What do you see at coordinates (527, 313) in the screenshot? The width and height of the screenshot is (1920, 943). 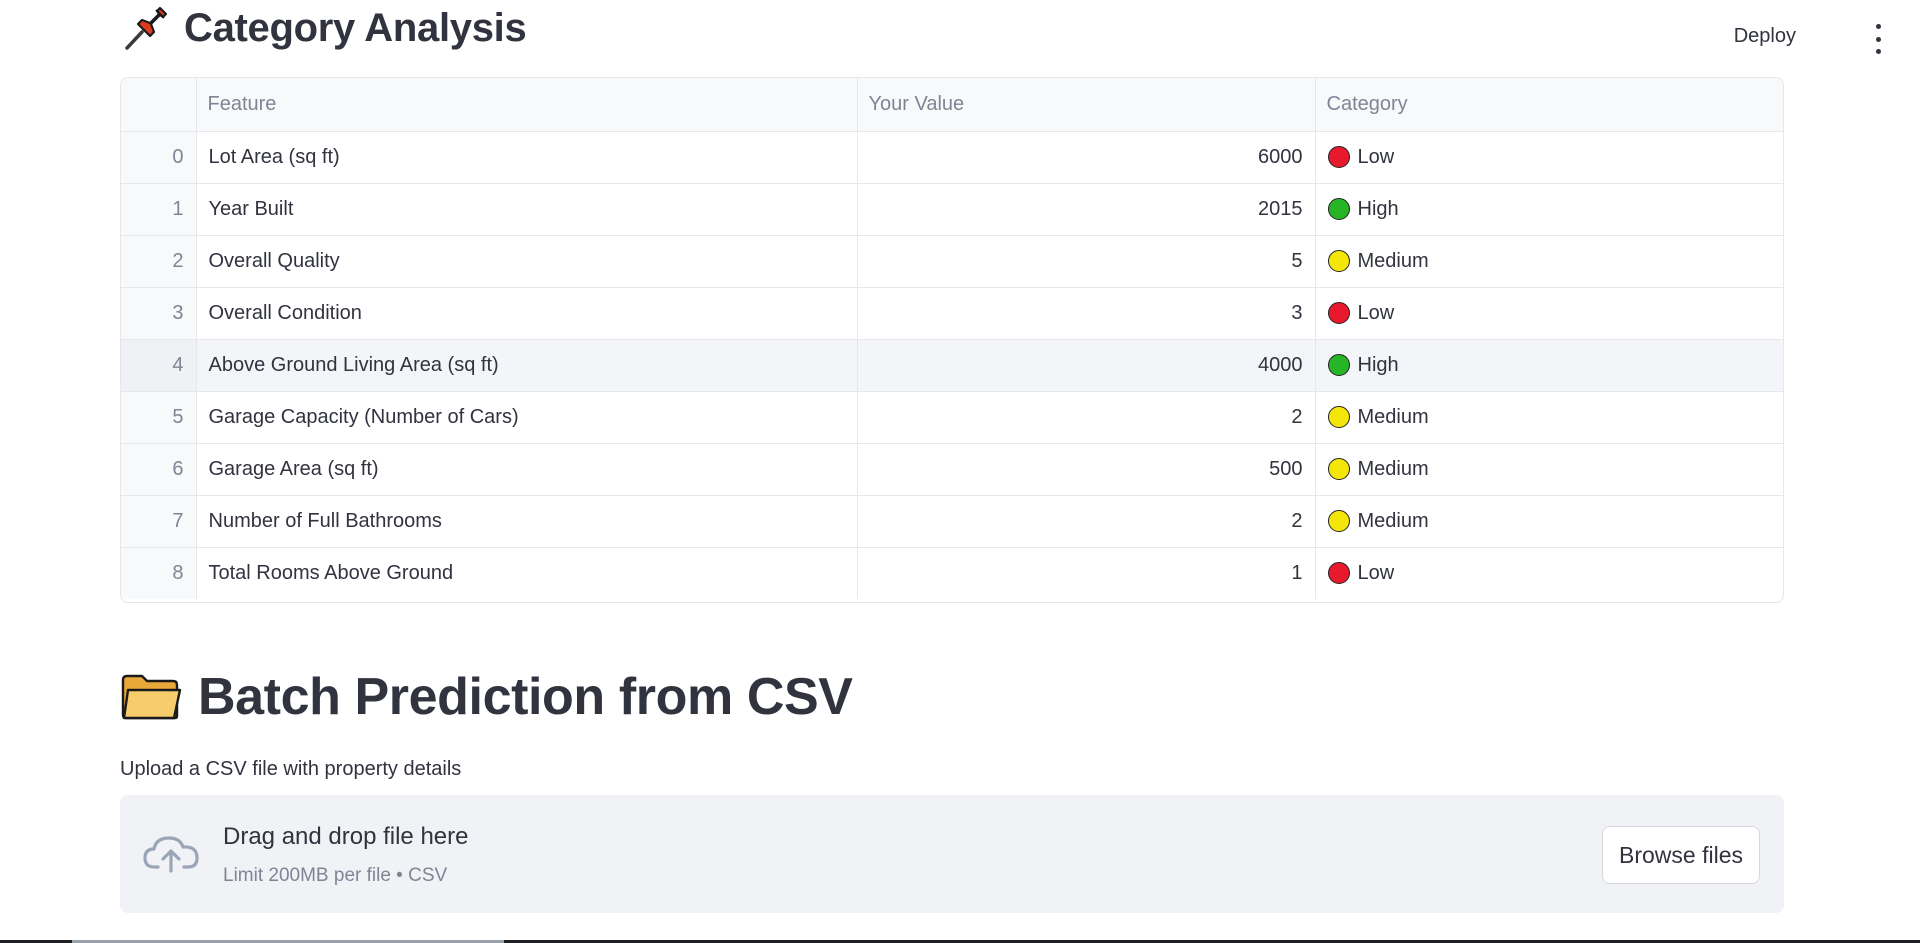 I see `cell-feature: Overall Condition` at bounding box center [527, 313].